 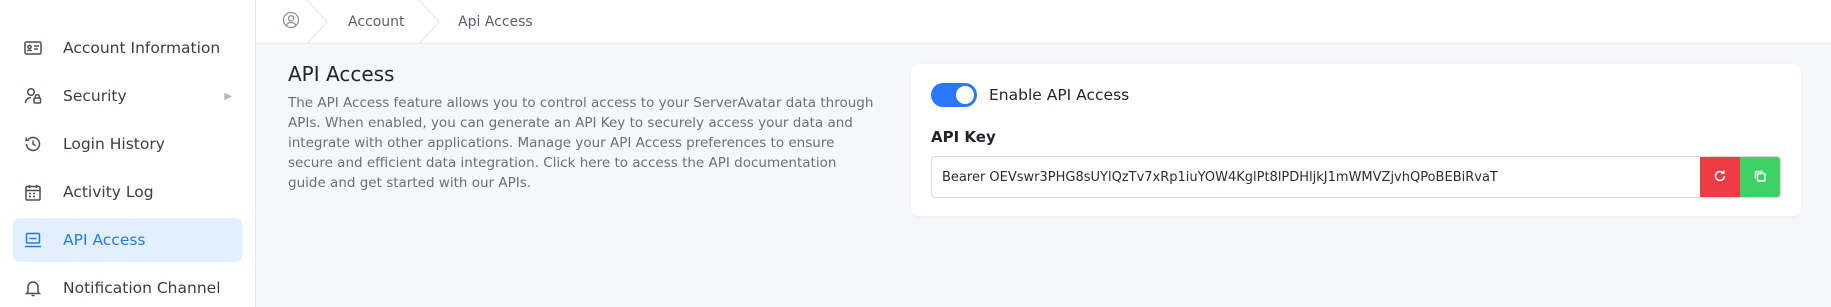 I want to click on sidebar-item-notification-channel: Notification Channel, so click(x=127, y=286).